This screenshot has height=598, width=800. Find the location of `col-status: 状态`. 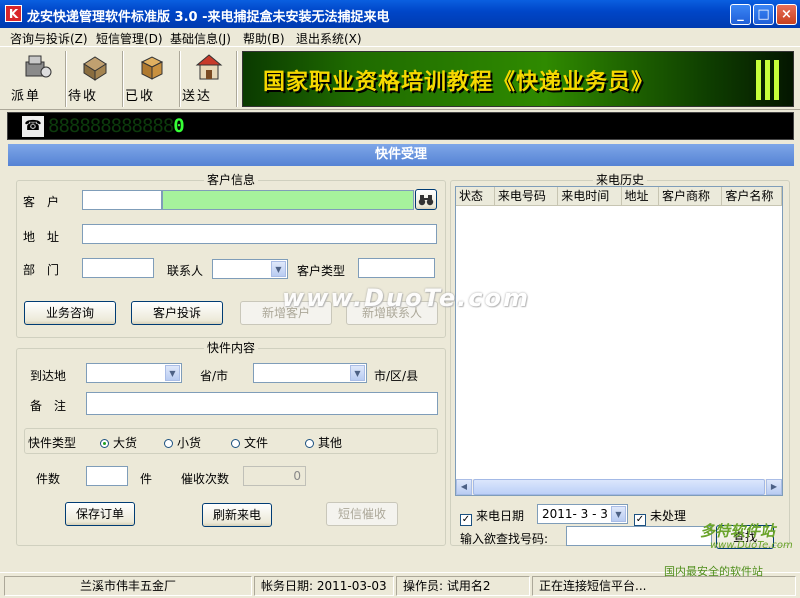

col-status: 状态 is located at coordinates (475, 196).